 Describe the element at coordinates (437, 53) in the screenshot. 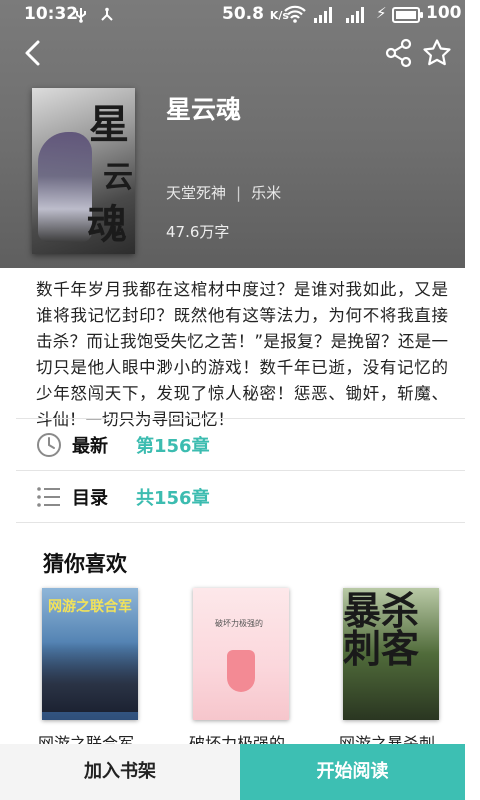

I see `star-icon` at that location.